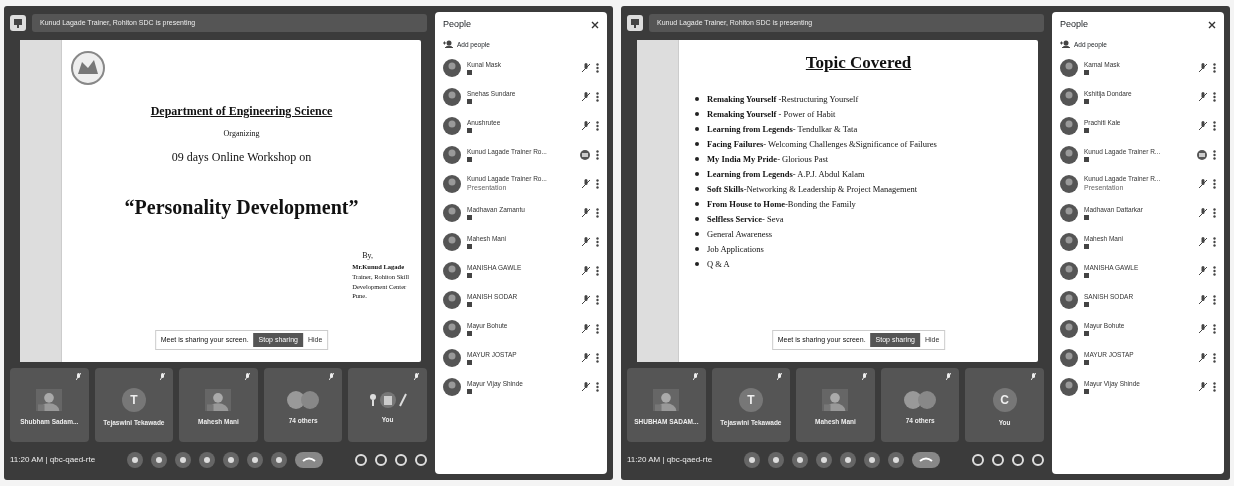 This screenshot has height=486, width=1234. What do you see at coordinates (768, 159) in the screenshot?
I see `slide-list-item: My India My Pride- Glorious Past` at bounding box center [768, 159].